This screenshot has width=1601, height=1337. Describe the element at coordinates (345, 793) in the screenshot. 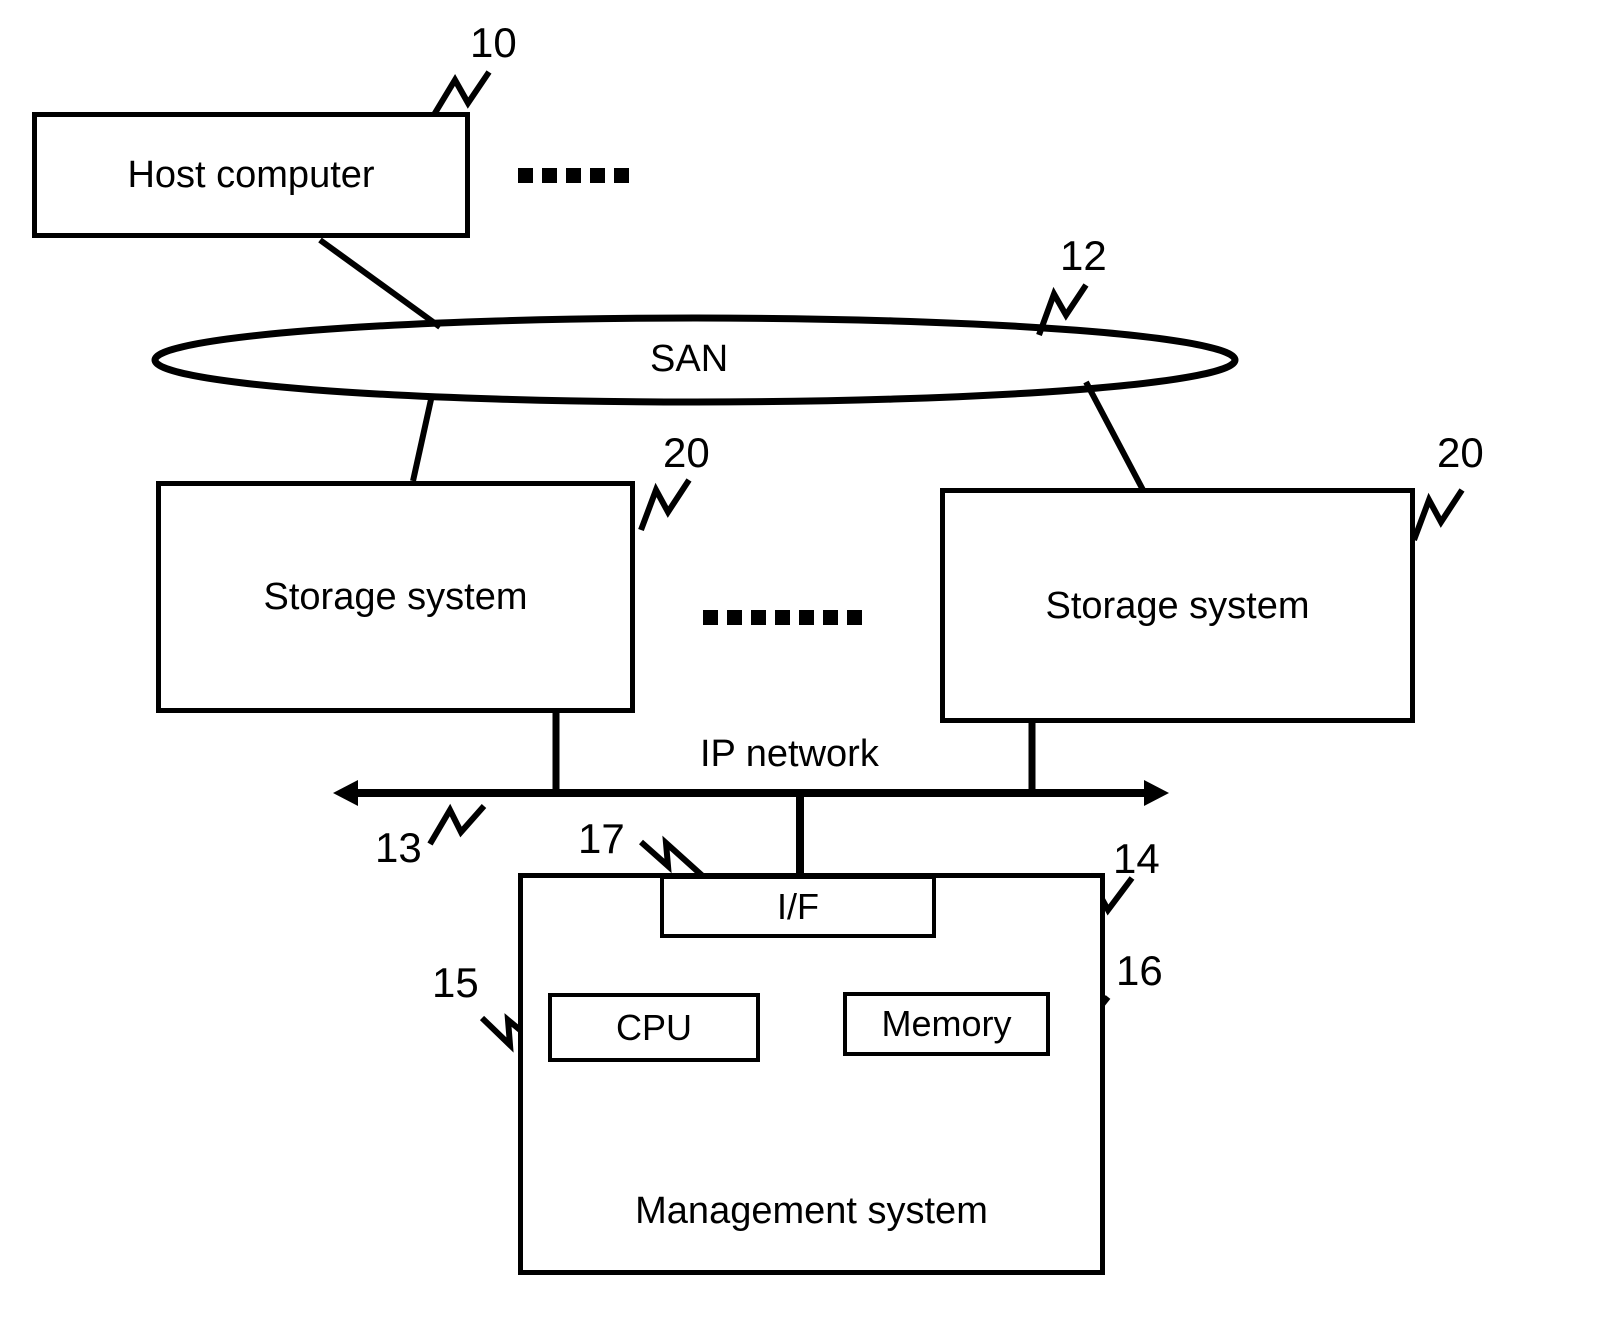

I see `bus-arrow-left` at that location.